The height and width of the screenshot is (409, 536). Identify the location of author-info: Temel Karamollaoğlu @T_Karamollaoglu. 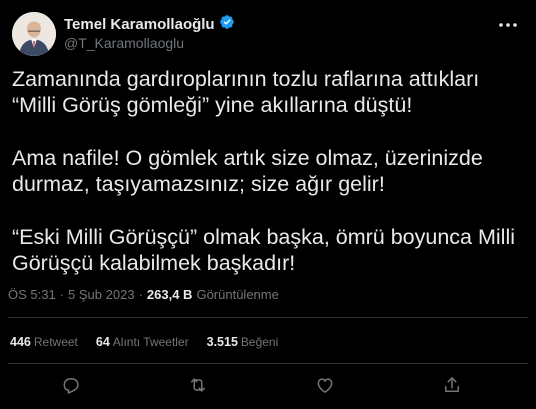
(149, 32).